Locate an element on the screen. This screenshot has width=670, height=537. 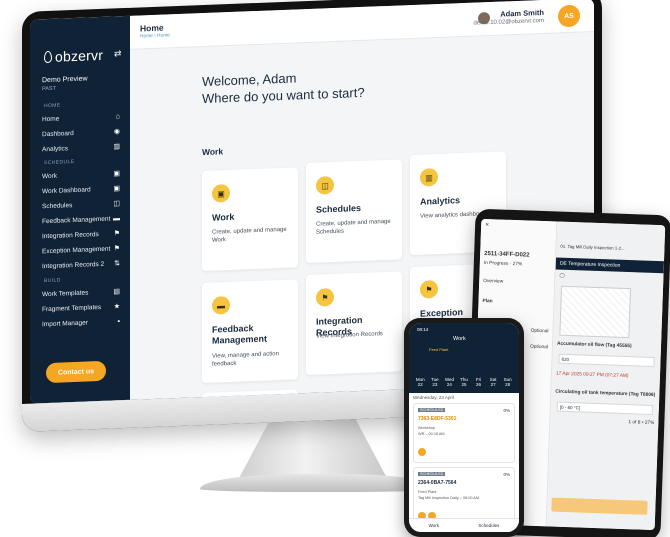
day-item: Thu 25 is located at coordinates (464, 382).